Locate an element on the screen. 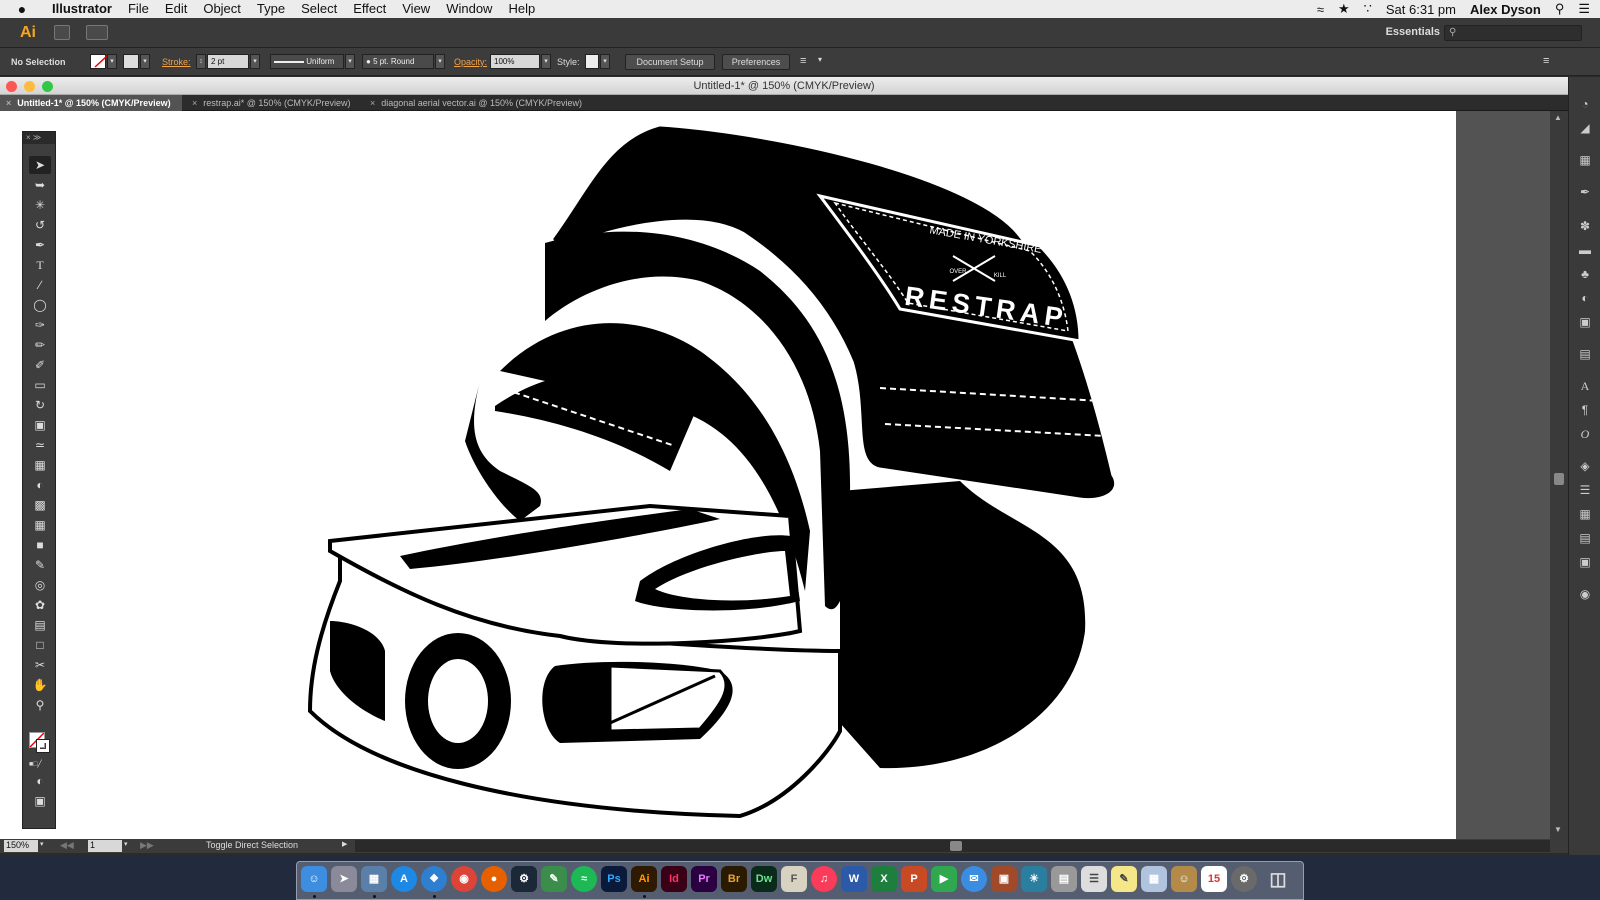 Image resolution: width=1600 pixels, height=900 pixels. system-preferences-icon: ⚙ is located at coordinates (1244, 879).